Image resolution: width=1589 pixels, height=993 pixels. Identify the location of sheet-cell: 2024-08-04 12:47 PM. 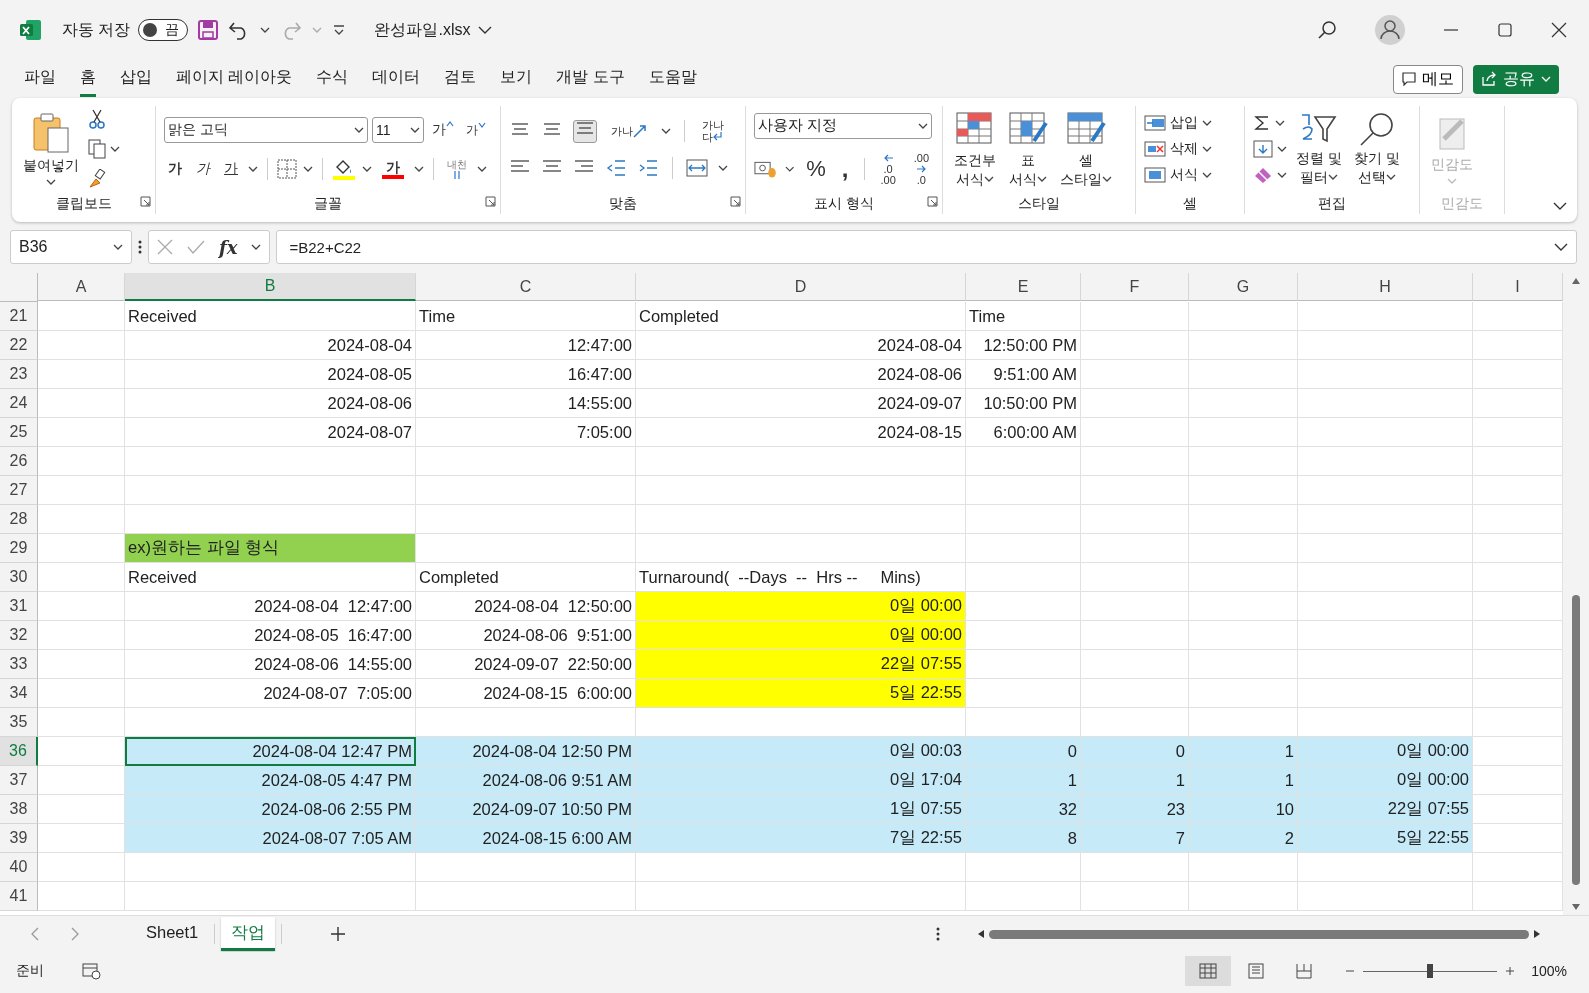
(270, 751).